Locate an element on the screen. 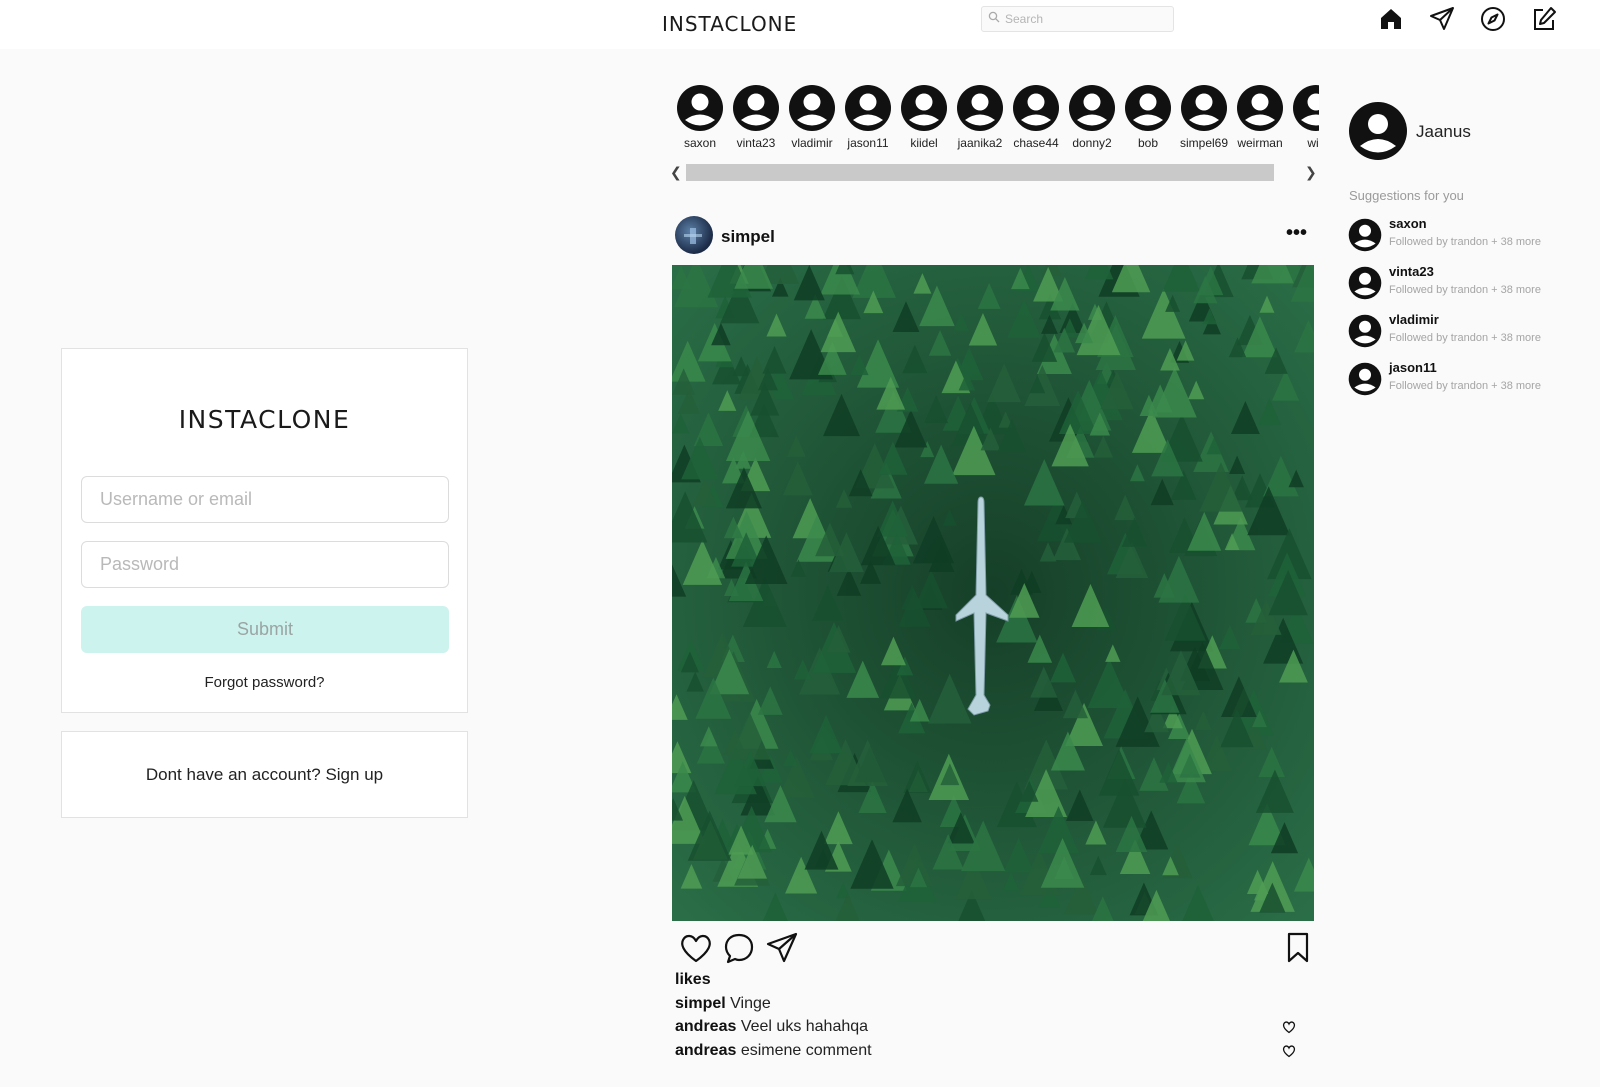  story-username: vladimir is located at coordinates (812, 143).